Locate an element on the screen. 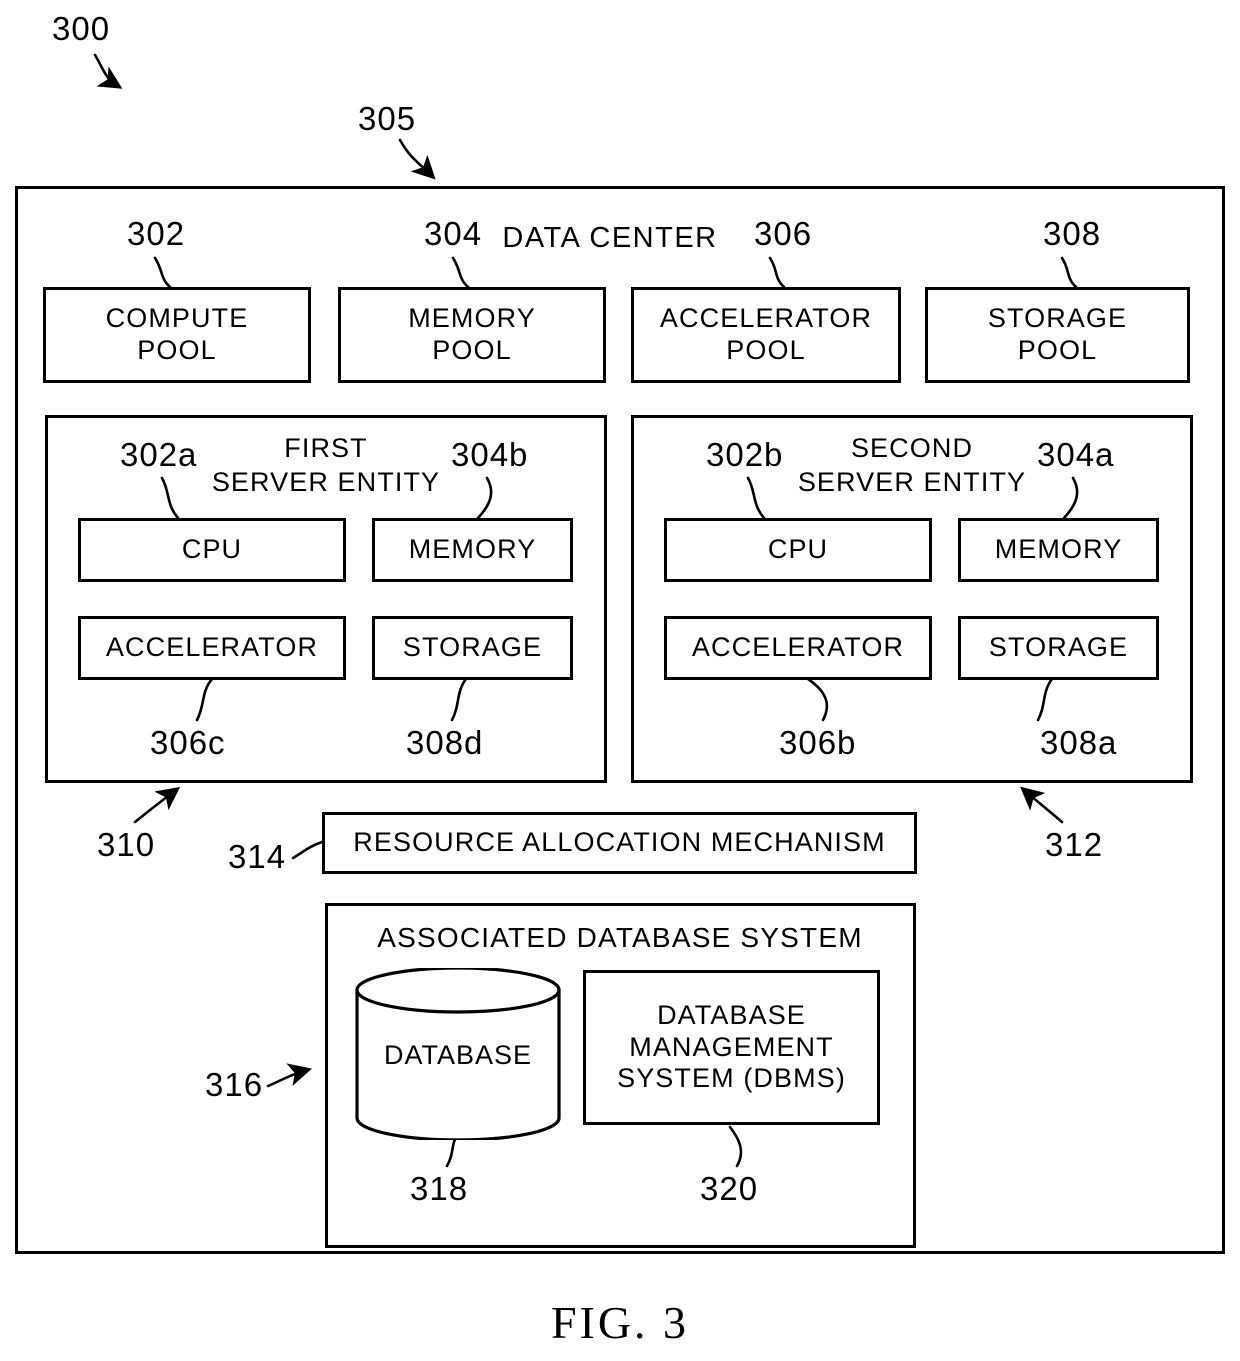 The width and height of the screenshot is (1240, 1361). ref-numeral-320: 320 is located at coordinates (729, 1188).